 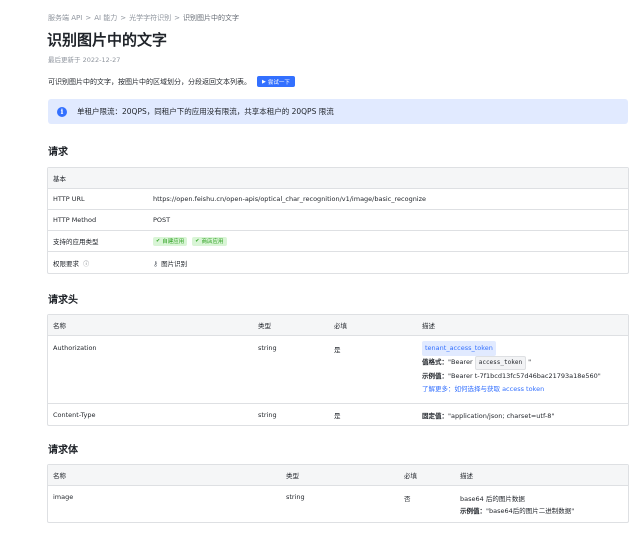 What do you see at coordinates (492, 499) in the screenshot?
I see `field-desc-text: base64 后的图片数据` at bounding box center [492, 499].